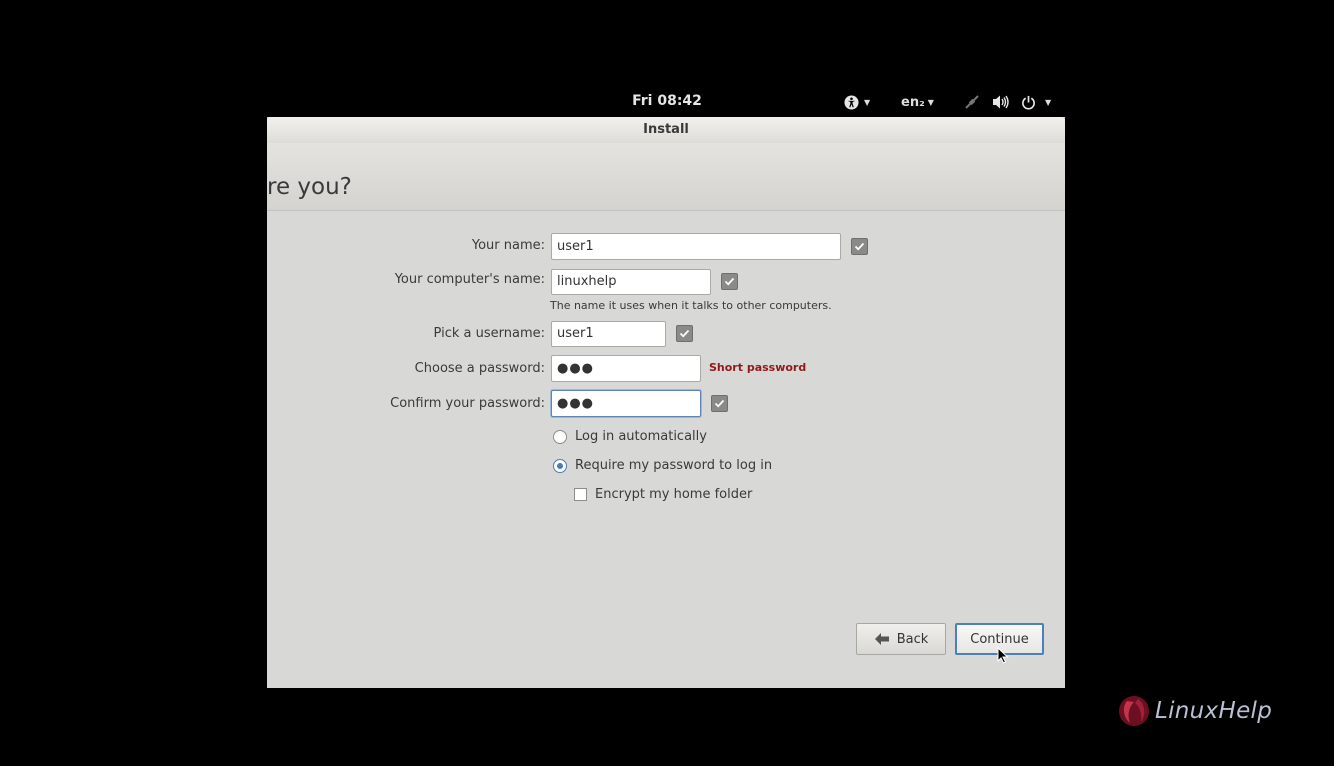  I want to click on back-button: Back, so click(901, 639).